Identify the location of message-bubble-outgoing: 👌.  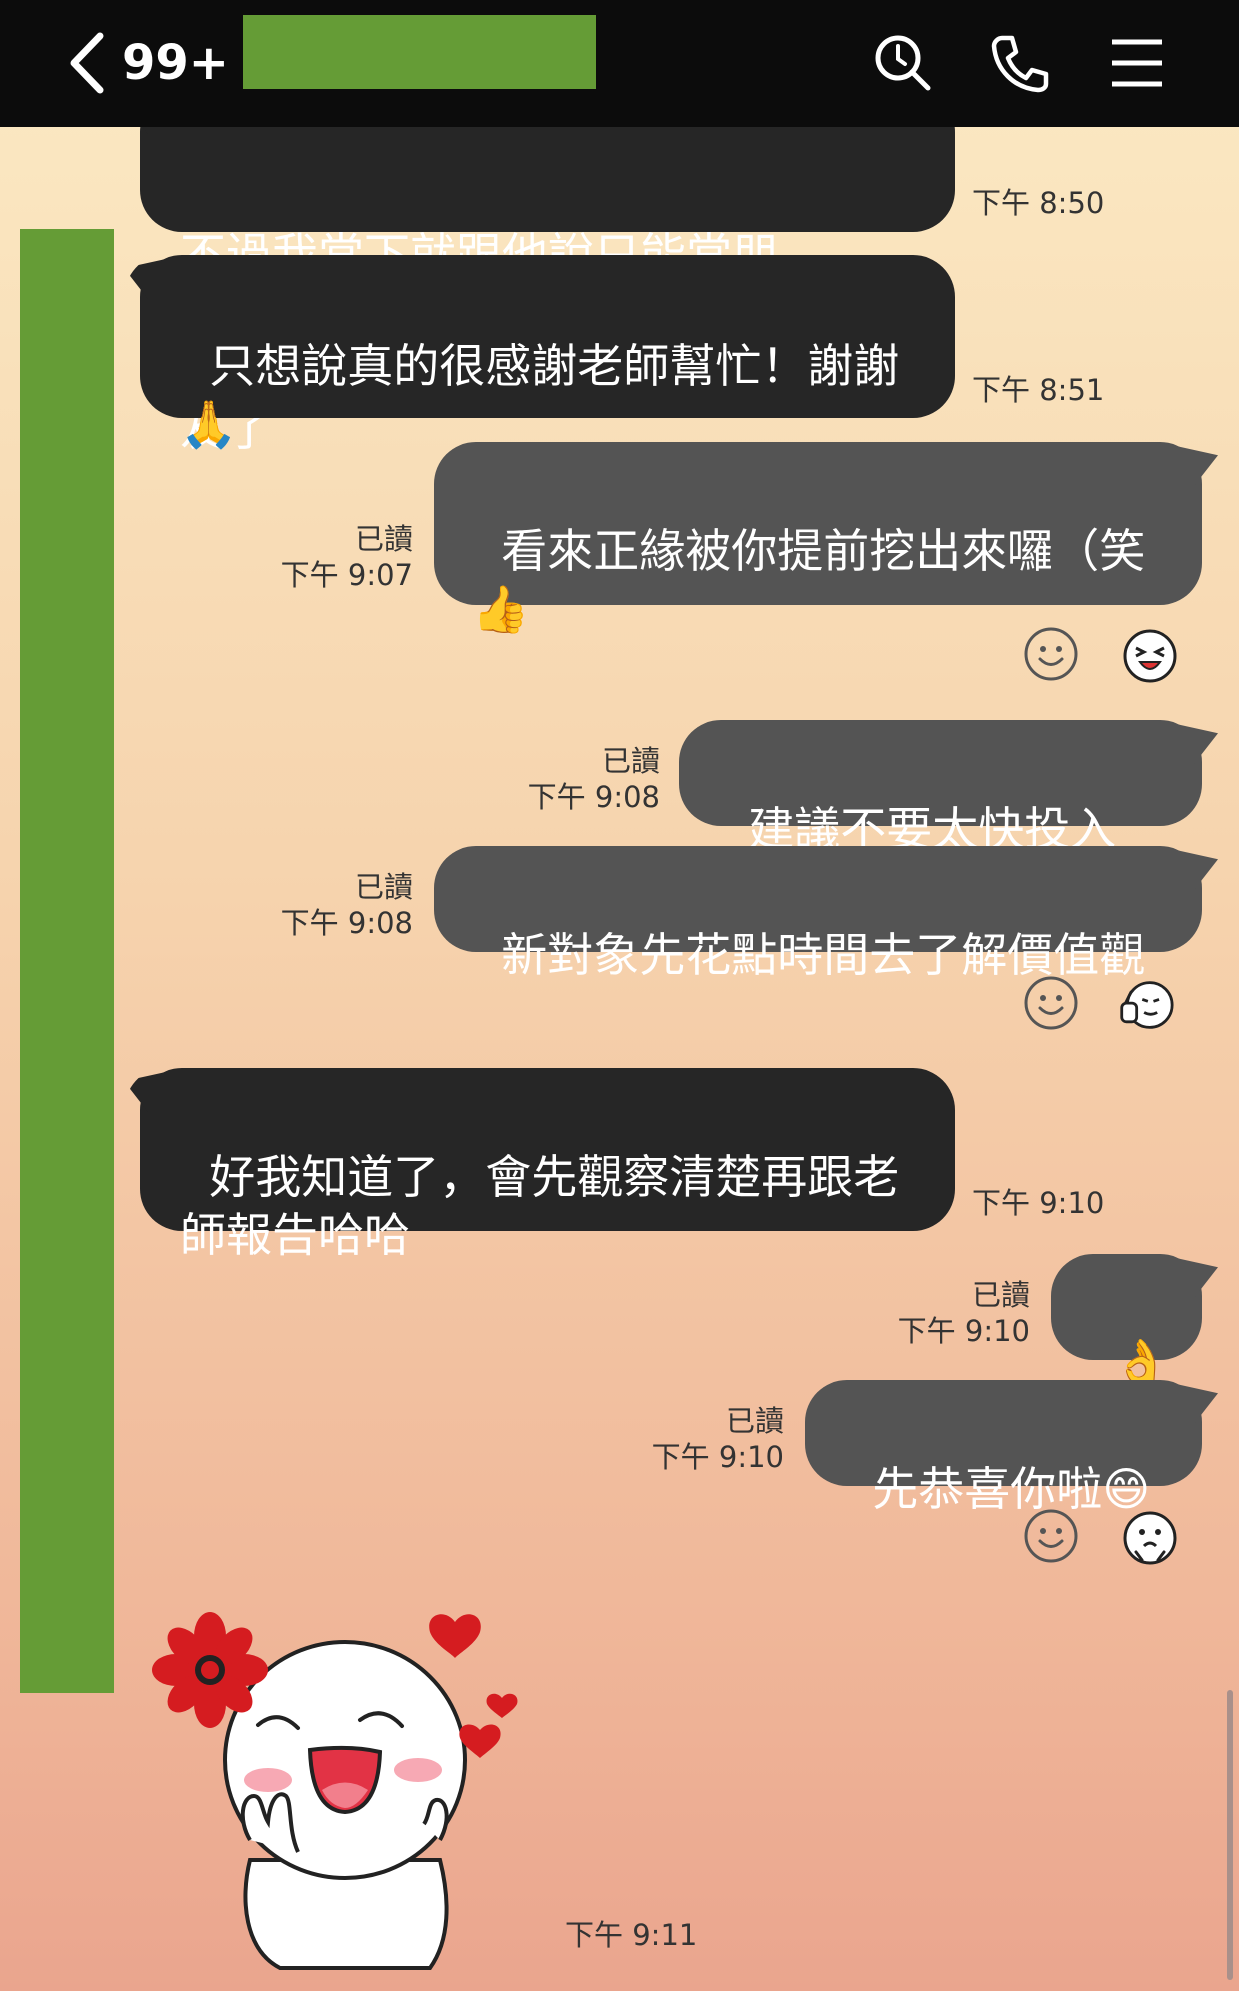
(1126, 1322).